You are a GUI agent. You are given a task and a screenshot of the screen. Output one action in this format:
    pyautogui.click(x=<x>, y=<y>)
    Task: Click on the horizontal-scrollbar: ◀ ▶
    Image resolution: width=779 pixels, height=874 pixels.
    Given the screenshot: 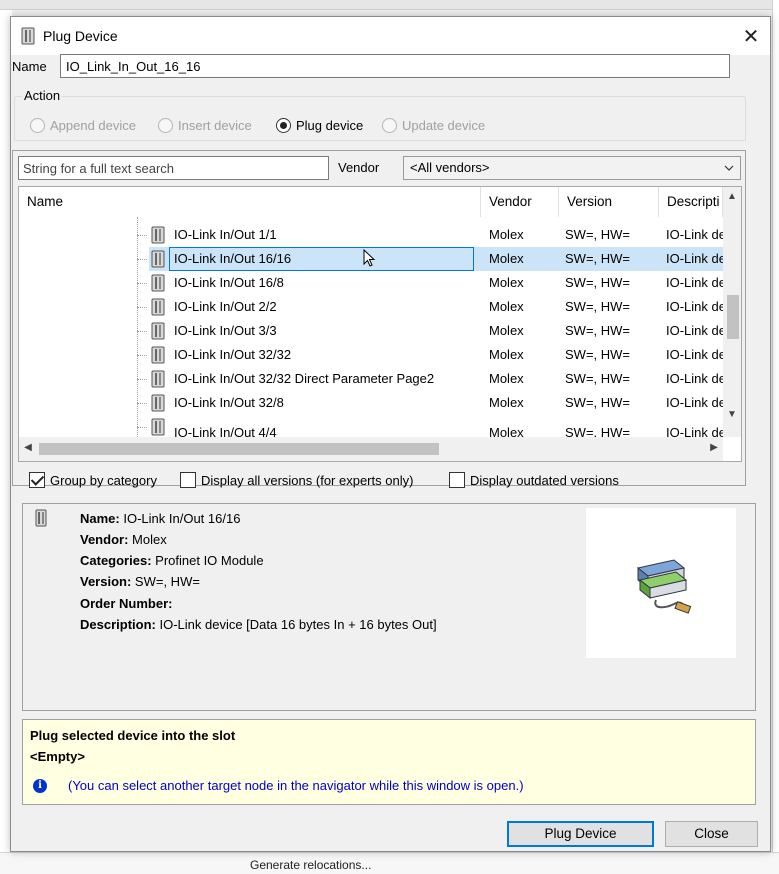 What is the action you would take?
    pyautogui.click(x=371, y=449)
    